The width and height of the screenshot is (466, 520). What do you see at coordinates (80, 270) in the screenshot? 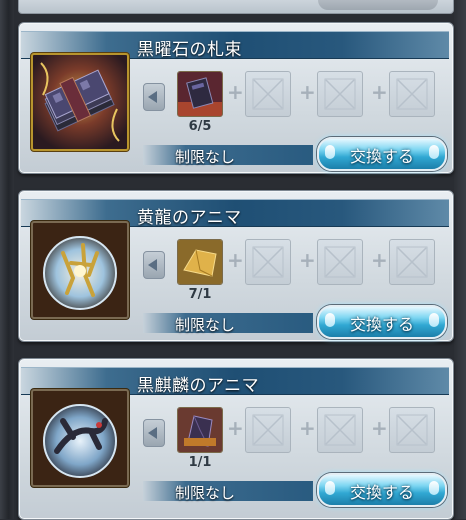
I see `huanglong-anima-icon` at bounding box center [80, 270].